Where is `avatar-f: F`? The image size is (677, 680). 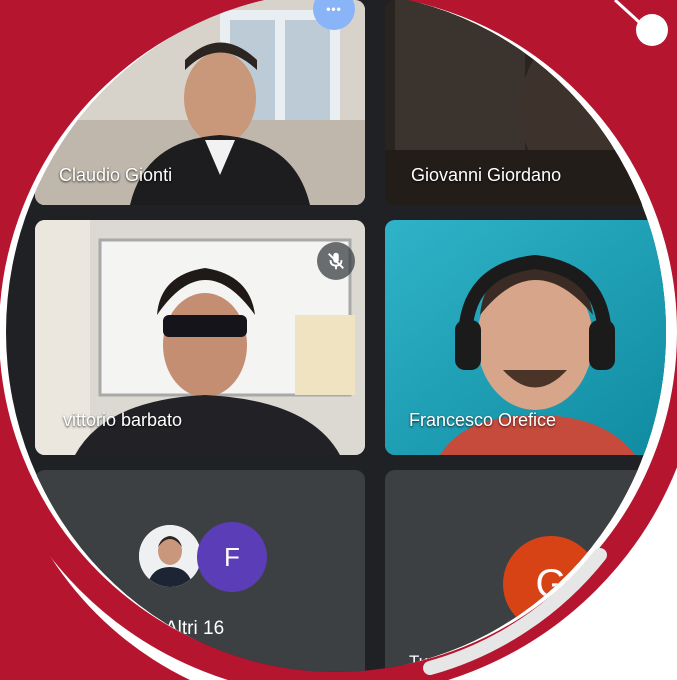
avatar-f: F is located at coordinates (232, 557).